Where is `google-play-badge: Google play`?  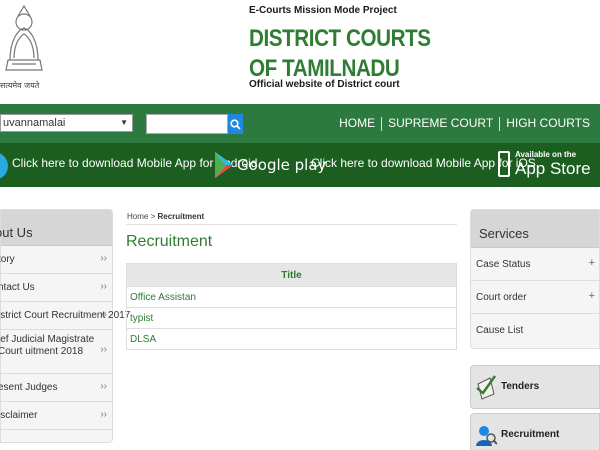
google-play-badge: Google play is located at coordinates (269, 165).